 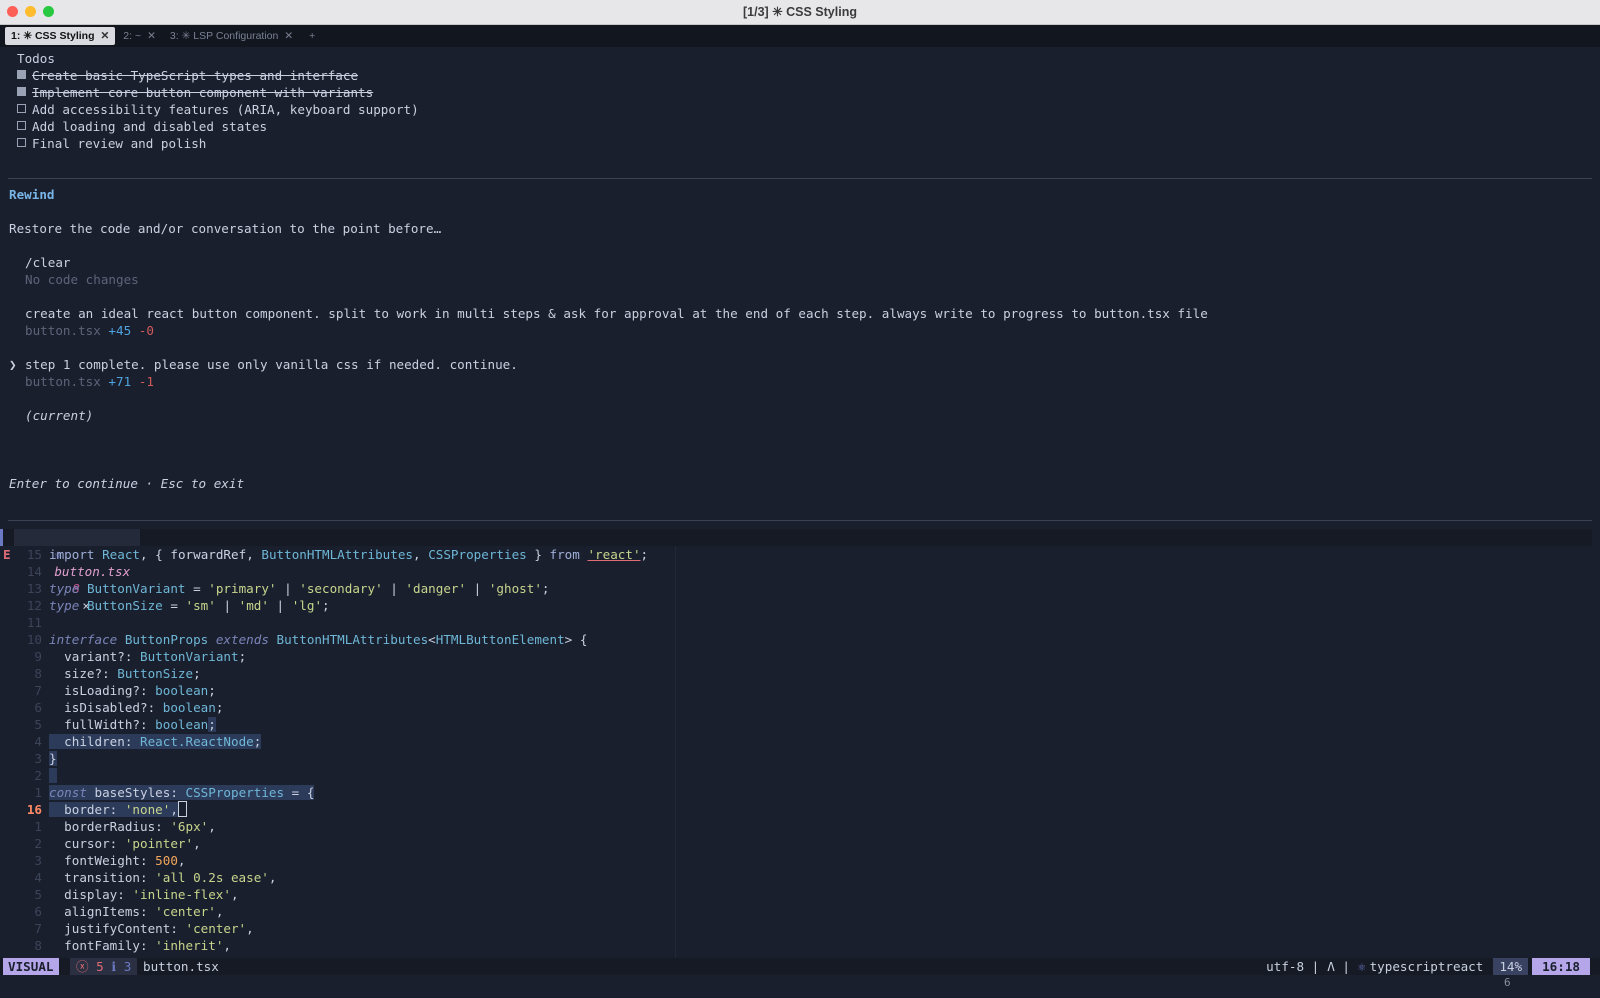 I want to click on code-line: 5 fullWidth?: boolean;, so click(x=125, y=724).